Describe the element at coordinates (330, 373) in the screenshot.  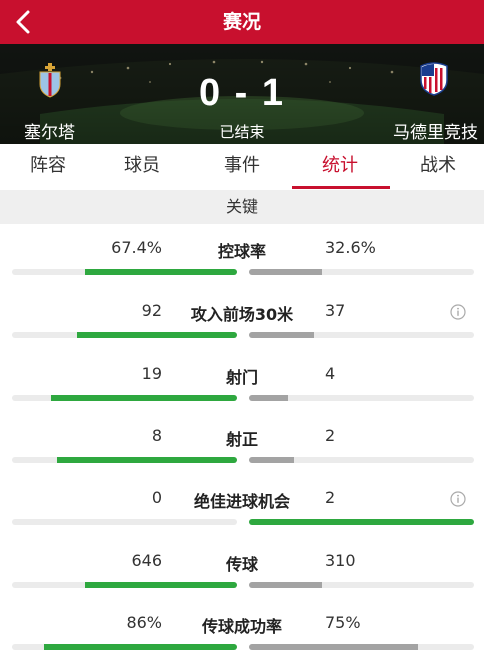
I see `stat-away-value: 4` at that location.